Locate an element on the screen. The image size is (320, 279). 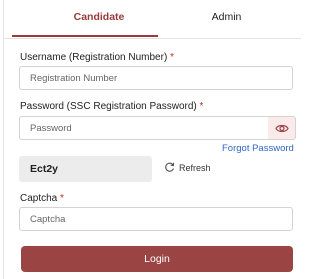
username-label: Username (Registration Number) * is located at coordinates (97, 57).